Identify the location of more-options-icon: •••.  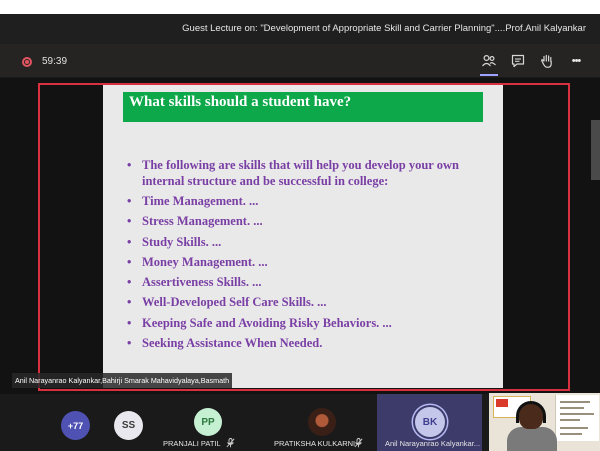
(576, 61).